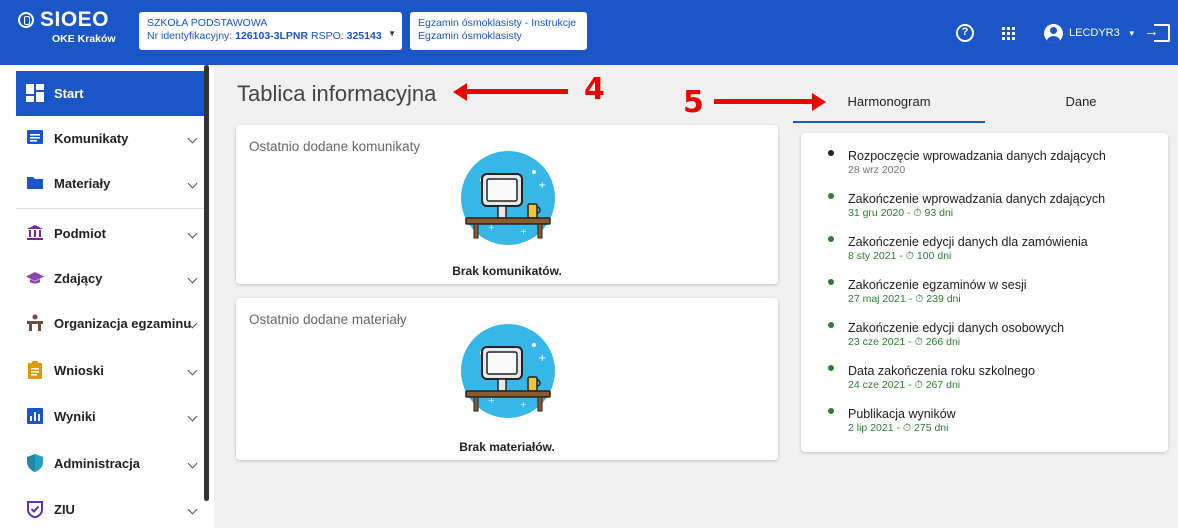  I want to click on dashboard-icon, so click(35, 93).